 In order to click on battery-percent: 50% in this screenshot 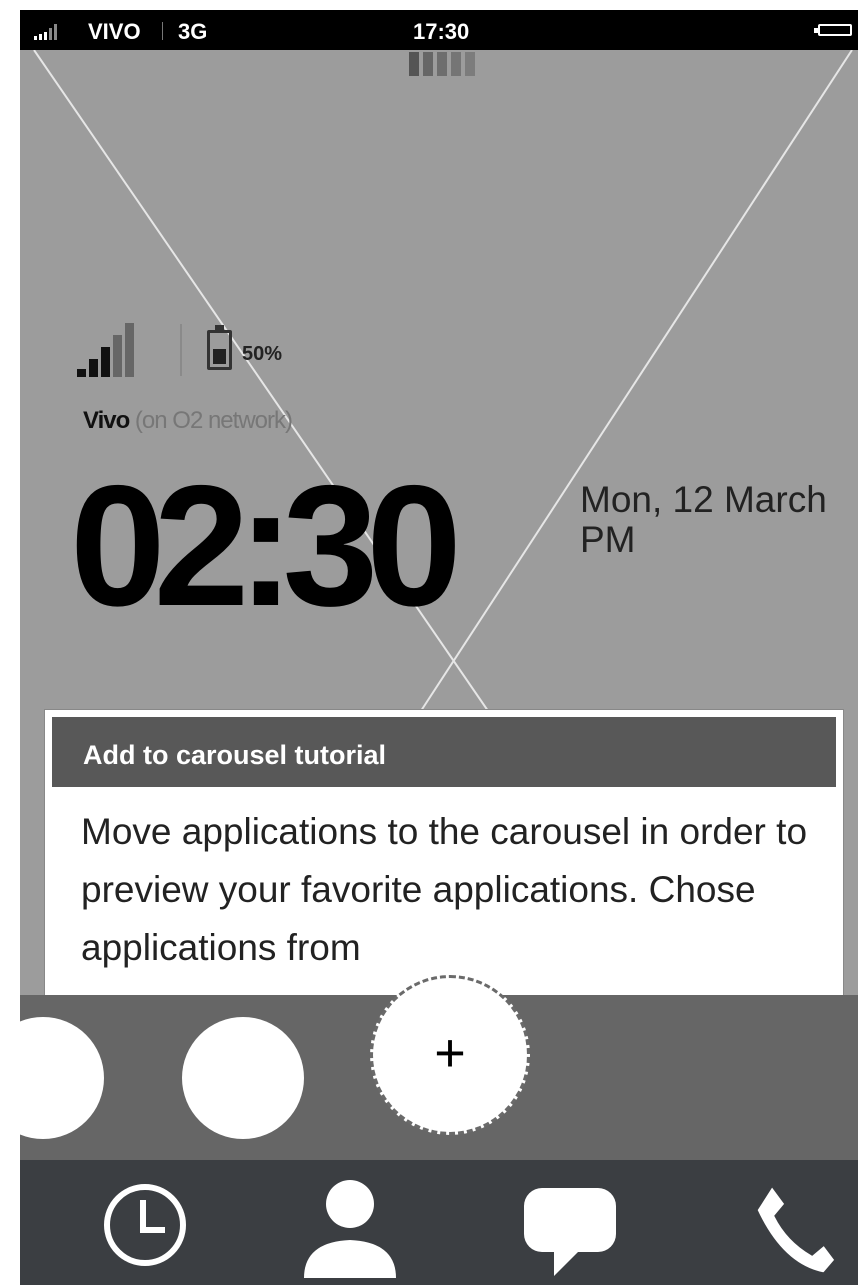, I will do `click(262, 354)`.